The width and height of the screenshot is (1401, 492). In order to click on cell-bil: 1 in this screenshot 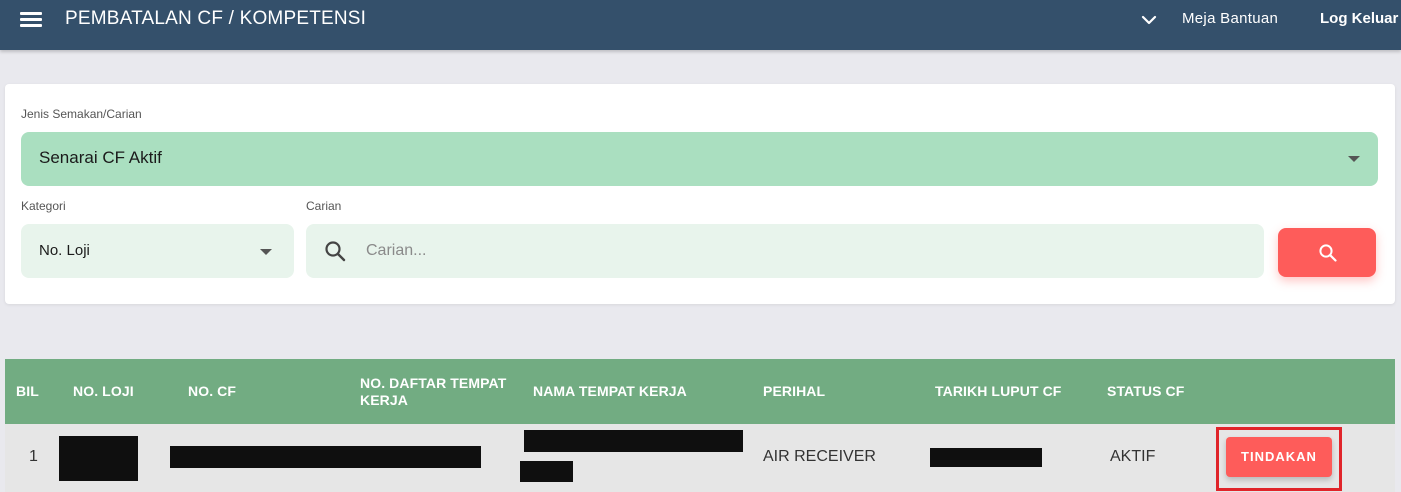, I will do `click(33, 456)`.